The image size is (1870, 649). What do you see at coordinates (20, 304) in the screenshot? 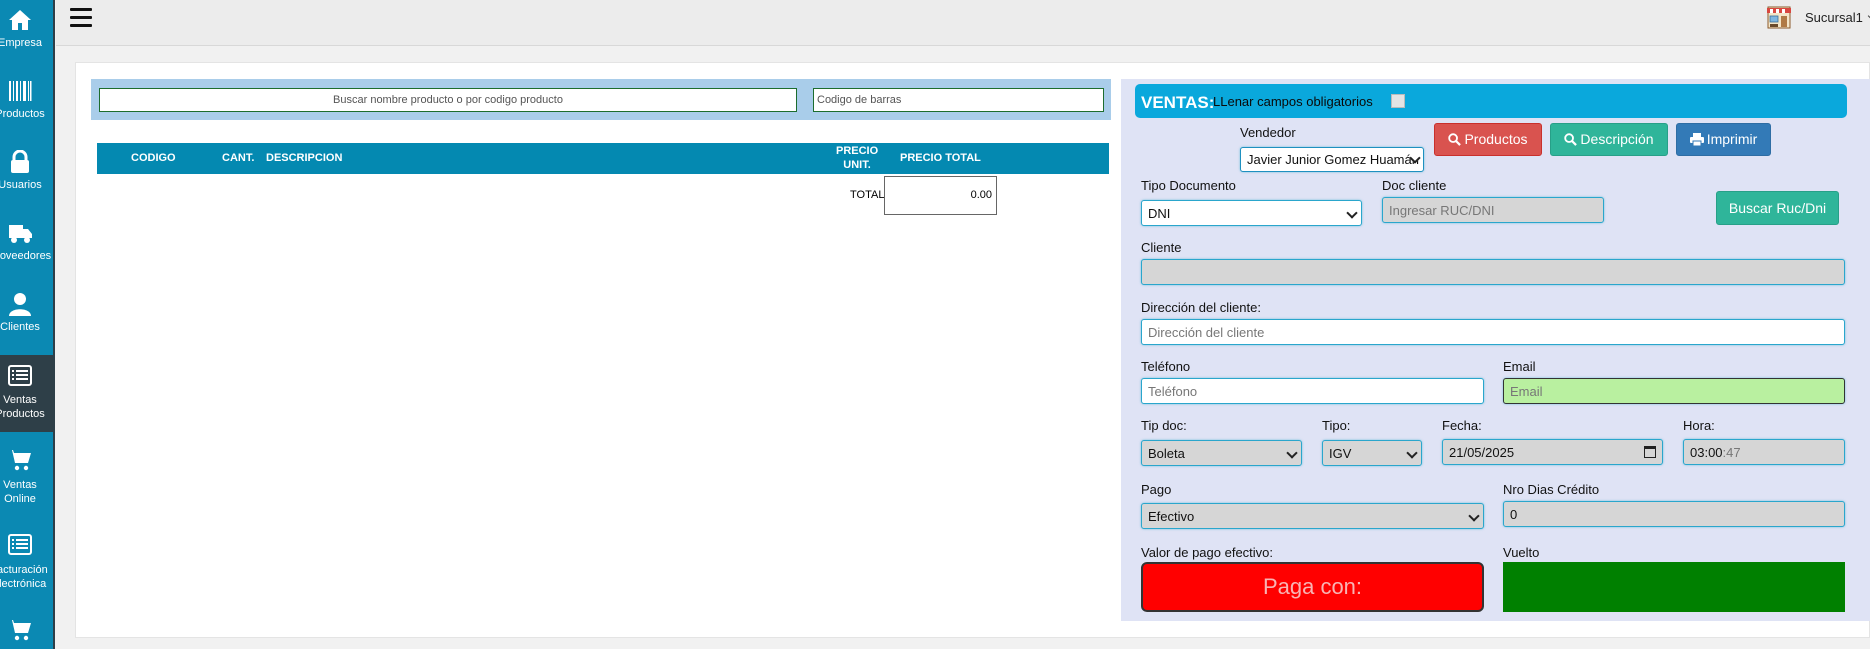
I see `user-icon` at bounding box center [20, 304].